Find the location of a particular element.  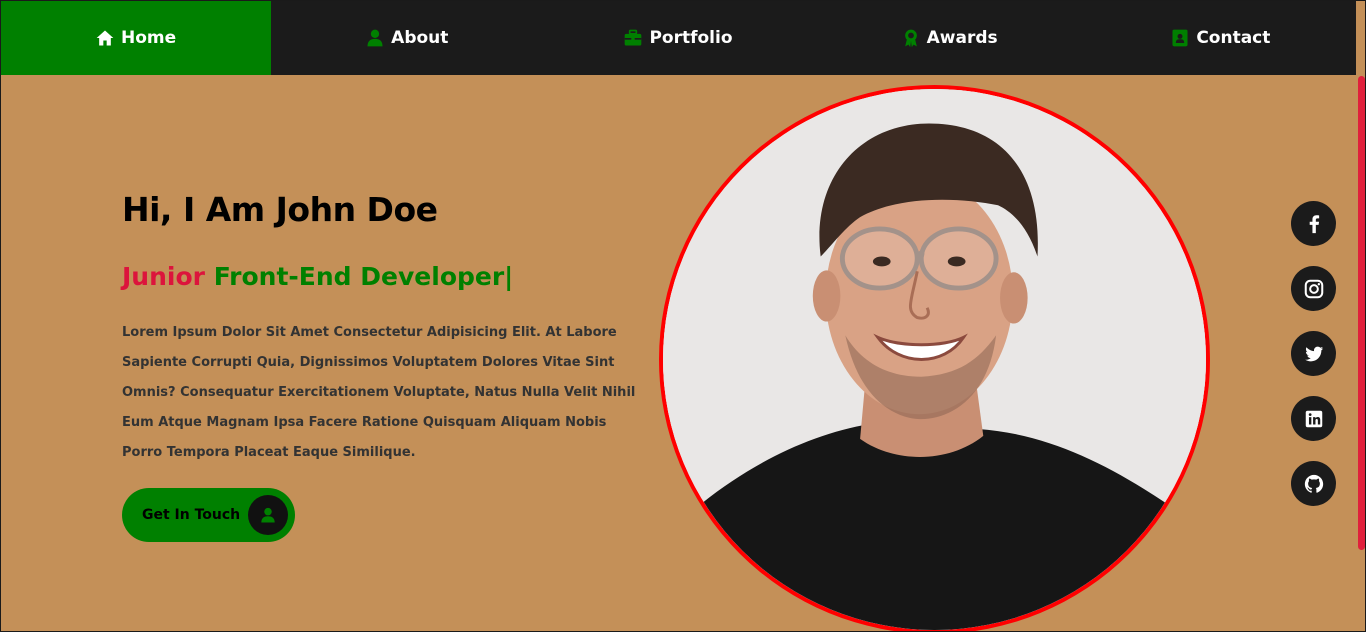

briefcase-icon is located at coordinates (633, 38).